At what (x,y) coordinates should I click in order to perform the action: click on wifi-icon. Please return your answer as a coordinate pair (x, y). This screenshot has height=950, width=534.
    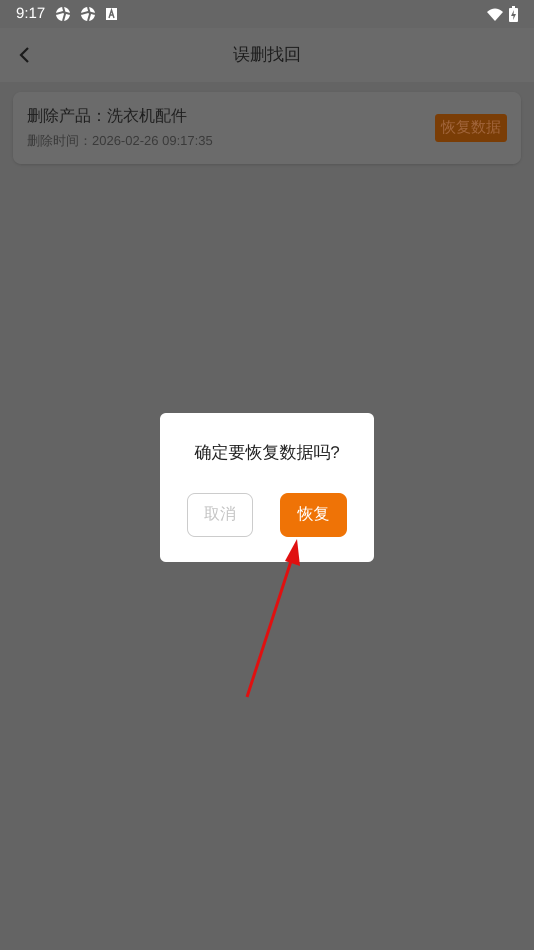
    Looking at the image, I should click on (495, 14).